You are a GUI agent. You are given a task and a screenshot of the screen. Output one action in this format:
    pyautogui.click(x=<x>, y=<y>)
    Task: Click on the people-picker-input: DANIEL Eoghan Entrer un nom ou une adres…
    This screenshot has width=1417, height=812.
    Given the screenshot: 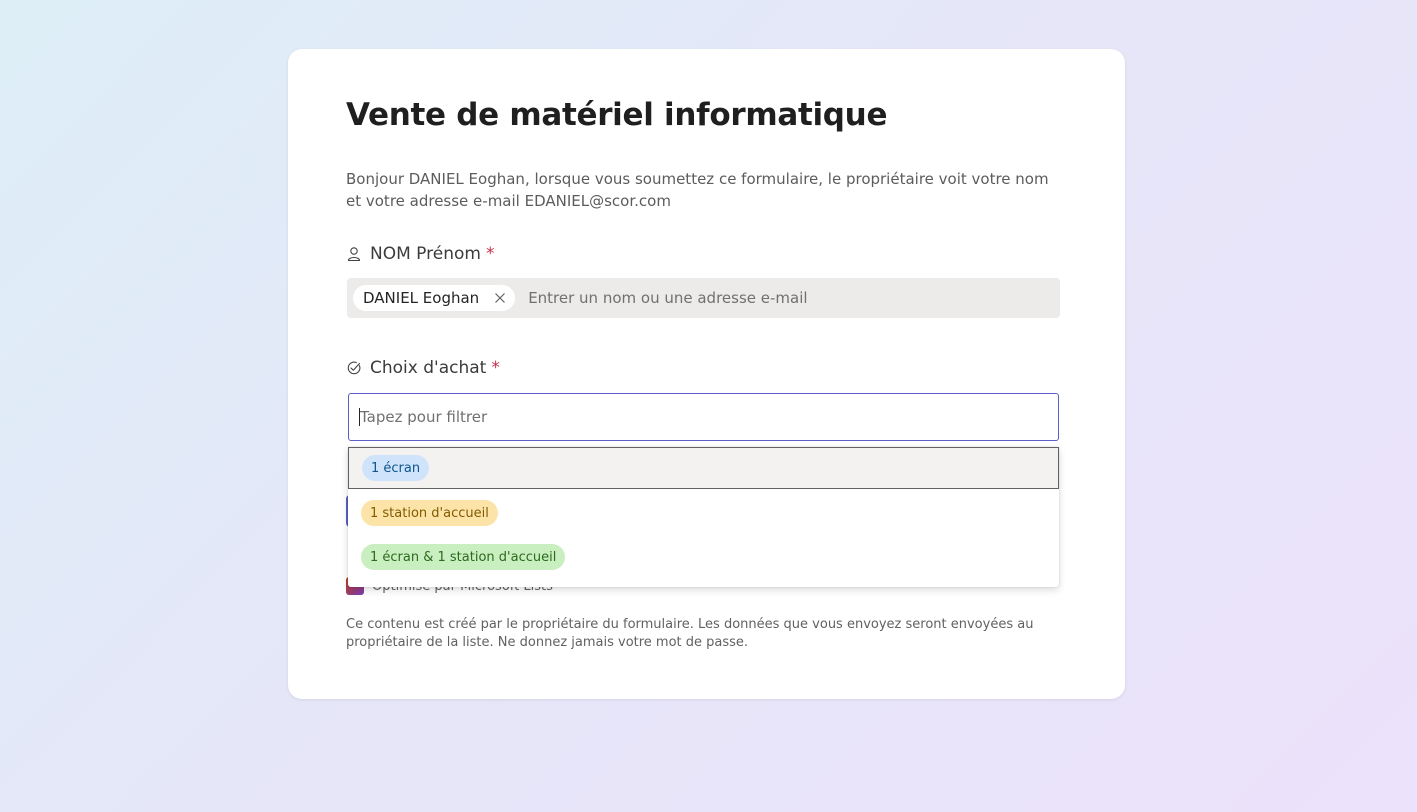 What is the action you would take?
    pyautogui.click(x=703, y=298)
    